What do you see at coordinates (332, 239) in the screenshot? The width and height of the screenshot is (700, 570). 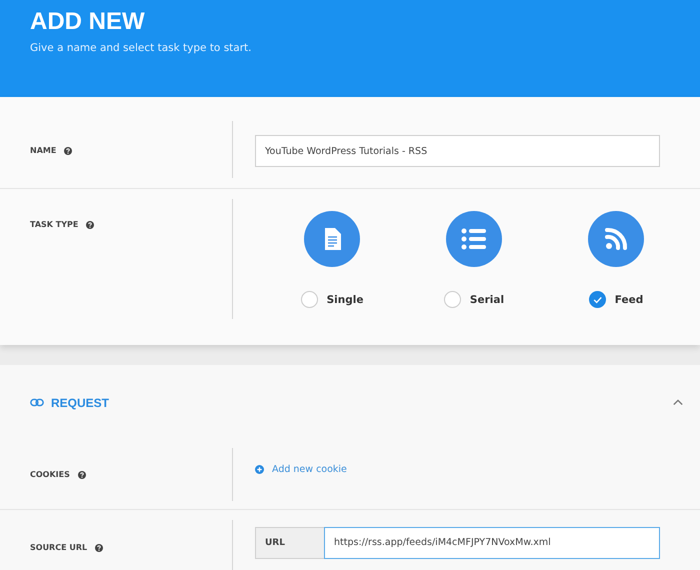 I see `document-icon` at bounding box center [332, 239].